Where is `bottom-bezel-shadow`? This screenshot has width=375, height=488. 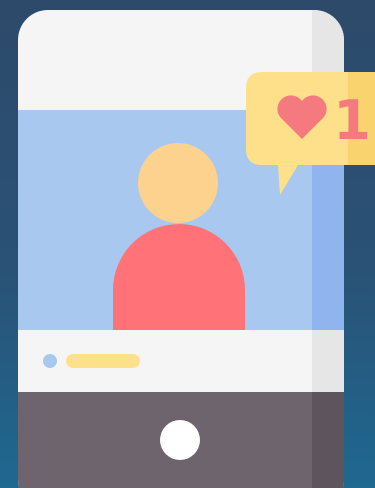
bottom-bezel-shadow is located at coordinates (328, 440).